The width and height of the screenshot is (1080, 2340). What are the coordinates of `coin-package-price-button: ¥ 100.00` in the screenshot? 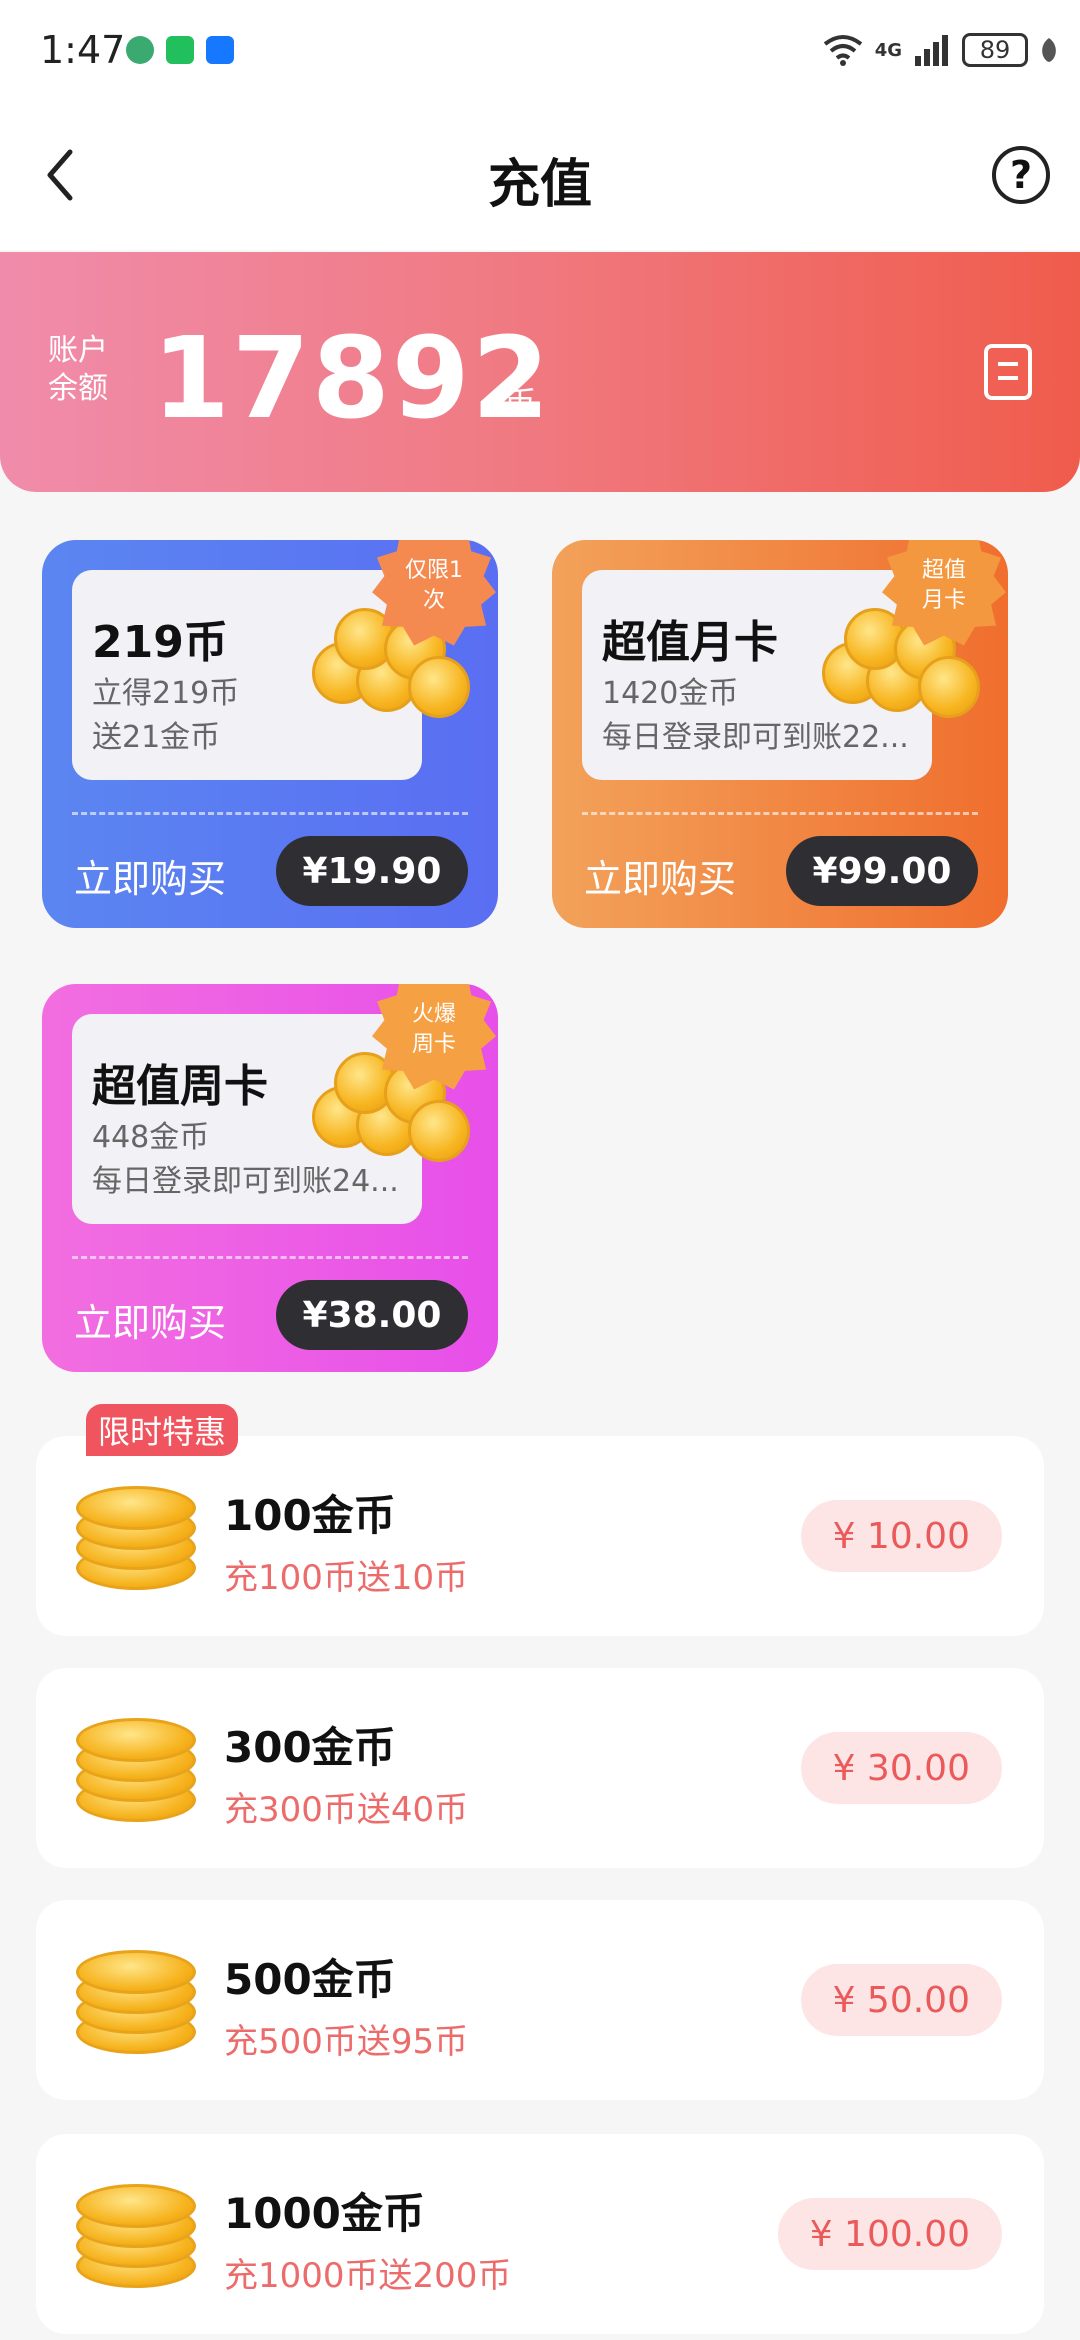 It's located at (889, 2234).